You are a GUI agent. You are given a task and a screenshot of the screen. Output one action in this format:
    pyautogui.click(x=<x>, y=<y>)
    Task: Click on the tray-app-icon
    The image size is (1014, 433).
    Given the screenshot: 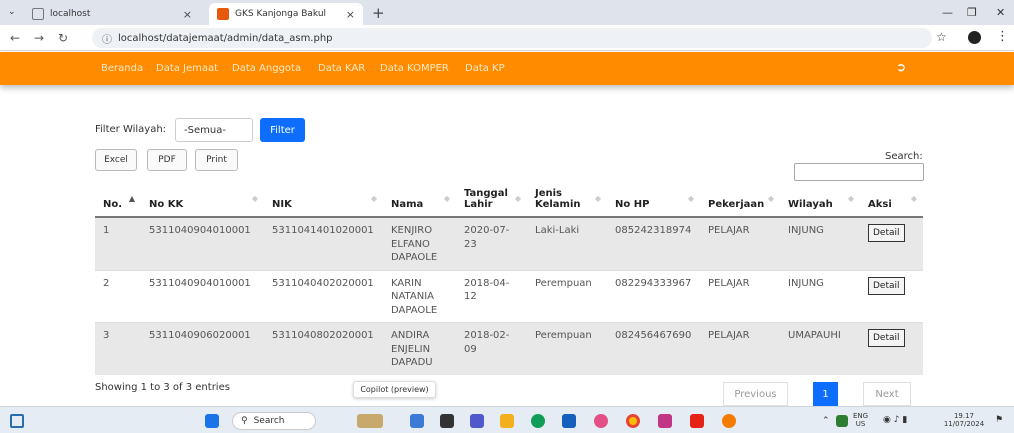 What is the action you would take?
    pyautogui.click(x=842, y=421)
    